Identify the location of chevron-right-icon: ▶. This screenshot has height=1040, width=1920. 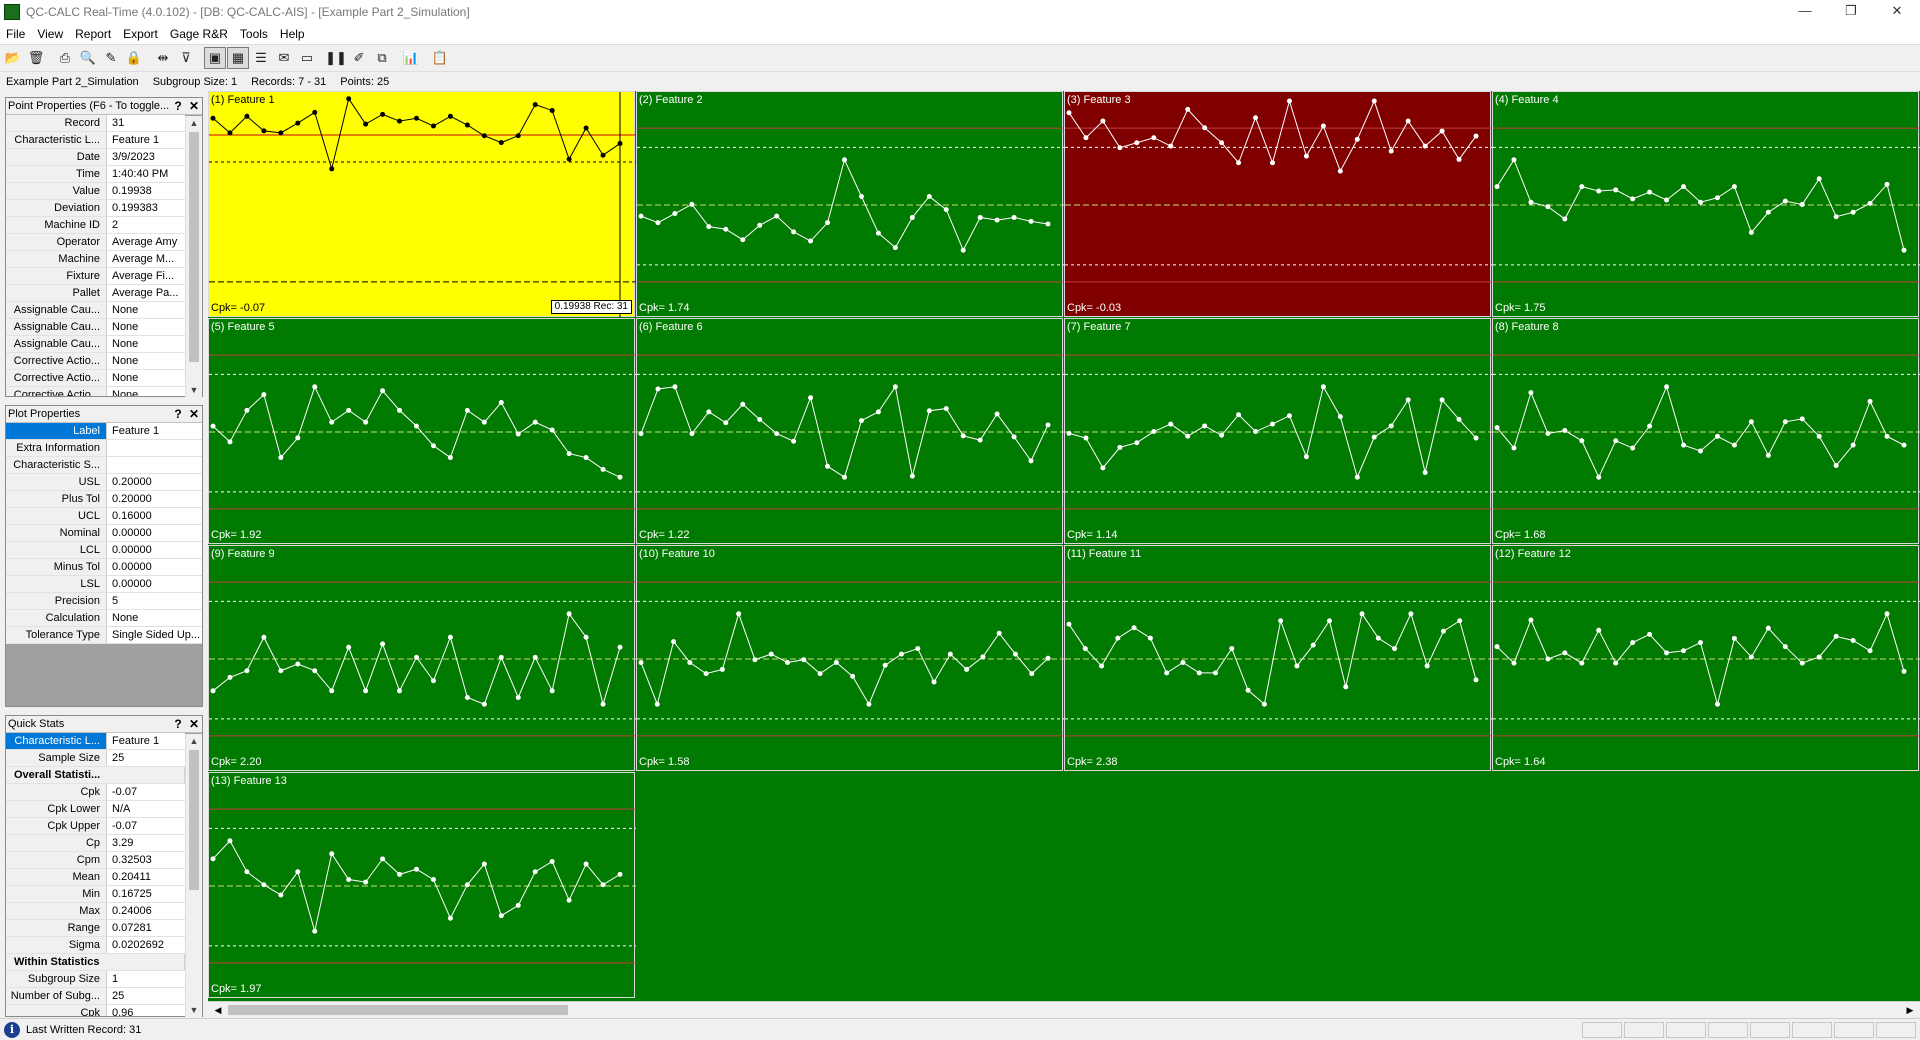
(1910, 1010).